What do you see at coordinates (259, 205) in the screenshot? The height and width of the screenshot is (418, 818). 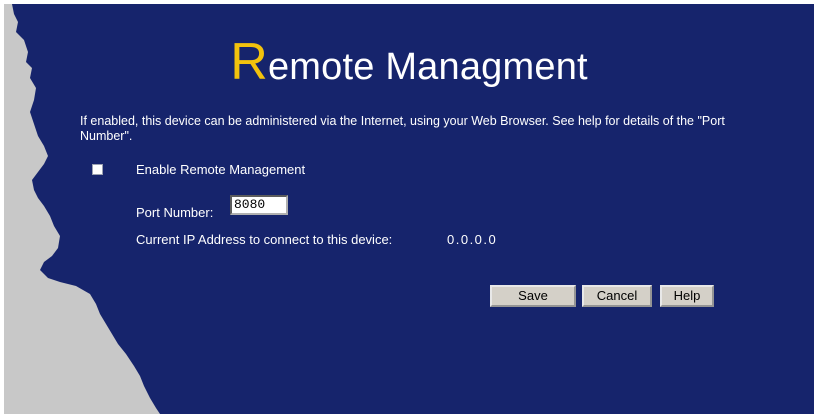 I see `port-number-input: 8080` at bounding box center [259, 205].